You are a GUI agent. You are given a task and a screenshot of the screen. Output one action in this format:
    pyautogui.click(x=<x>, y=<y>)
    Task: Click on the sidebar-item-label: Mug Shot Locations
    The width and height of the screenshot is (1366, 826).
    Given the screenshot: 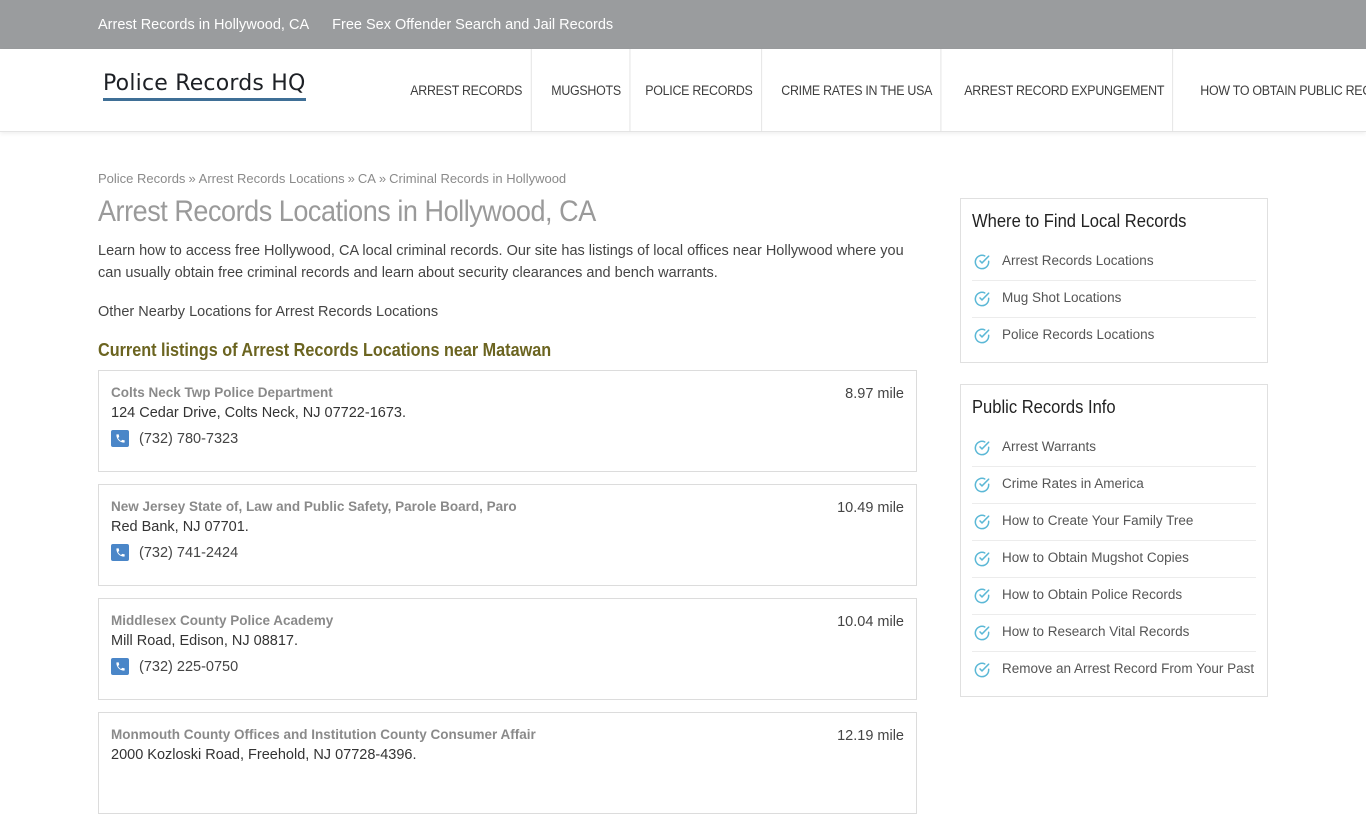 What is the action you would take?
    pyautogui.click(x=1062, y=297)
    